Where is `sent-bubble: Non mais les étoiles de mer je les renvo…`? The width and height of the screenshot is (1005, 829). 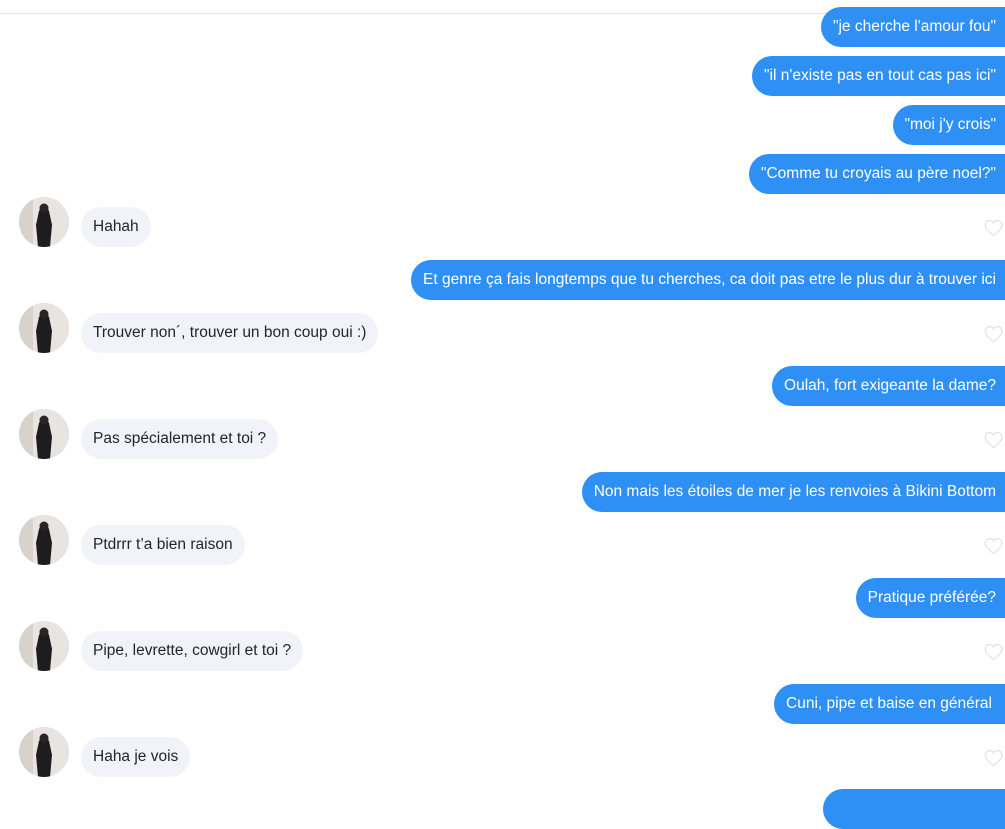 sent-bubble: Non mais les étoiles de mer je les renvo… is located at coordinates (793, 492).